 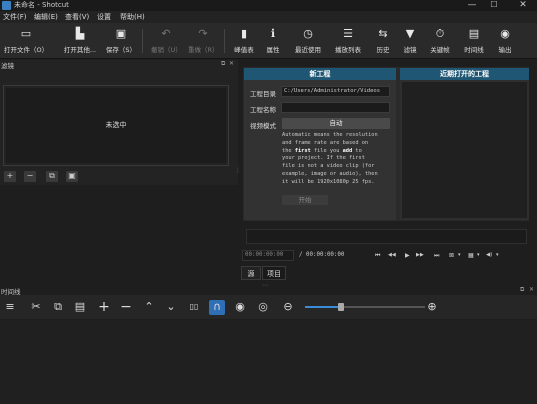 What do you see at coordinates (323, 307) in the screenshot?
I see `zoom-slider-fill` at bounding box center [323, 307].